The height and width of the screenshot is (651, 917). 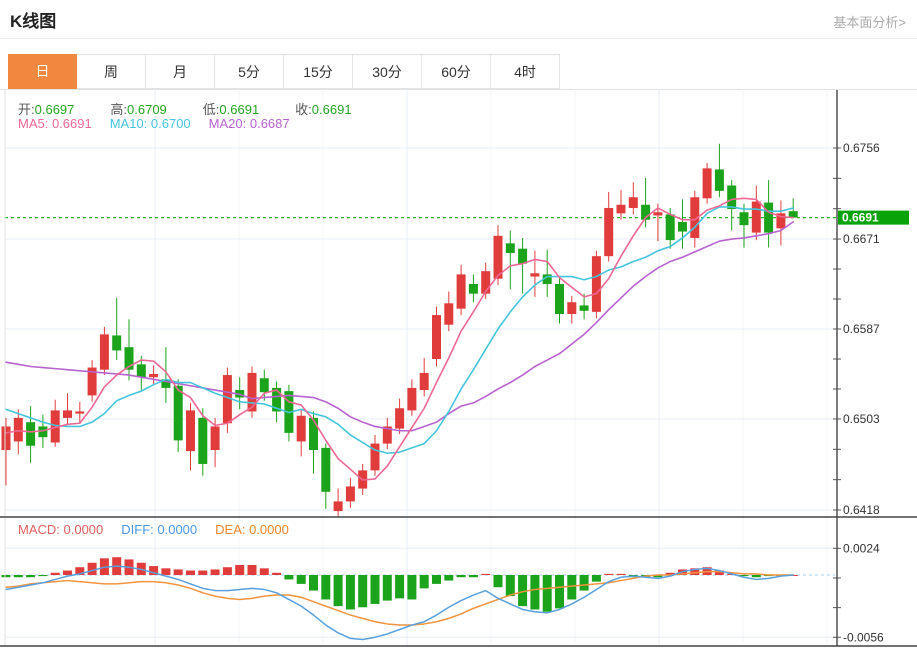 What do you see at coordinates (46, 109) in the screenshot?
I see `legend-item: 开:0.6697` at bounding box center [46, 109].